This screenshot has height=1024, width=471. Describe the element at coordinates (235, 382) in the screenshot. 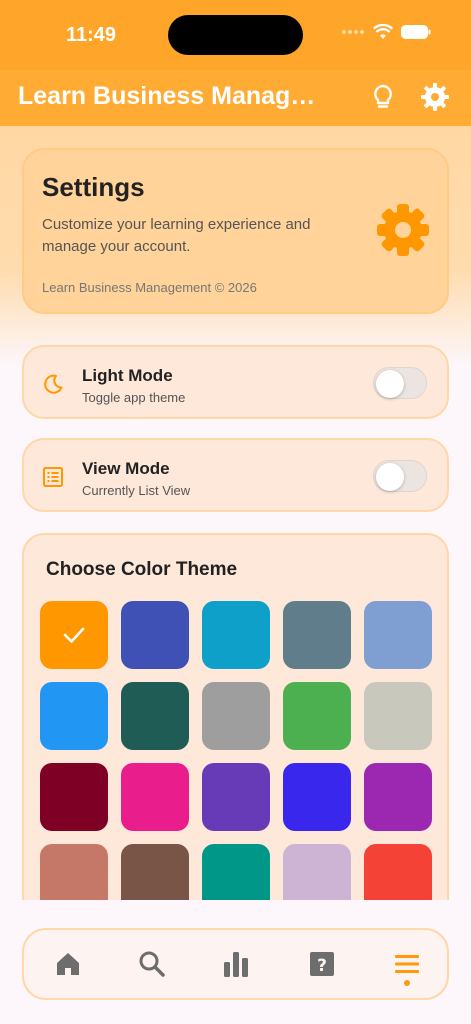

I see `light-mode-row: Light Mode Toggle app theme` at that location.